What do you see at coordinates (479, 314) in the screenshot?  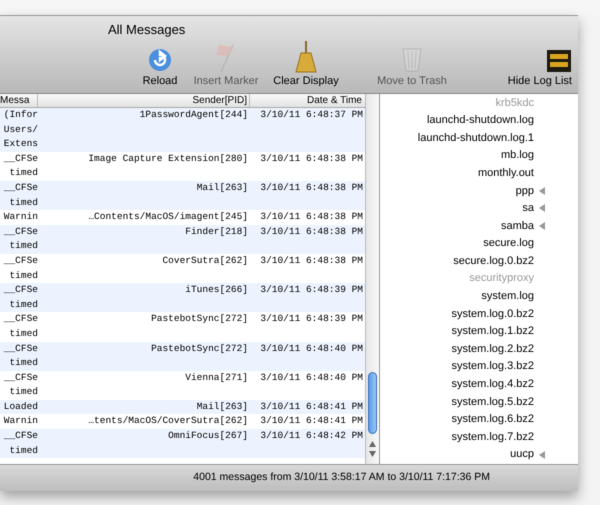 I see `log-list-item: system.log.0.bz2` at bounding box center [479, 314].